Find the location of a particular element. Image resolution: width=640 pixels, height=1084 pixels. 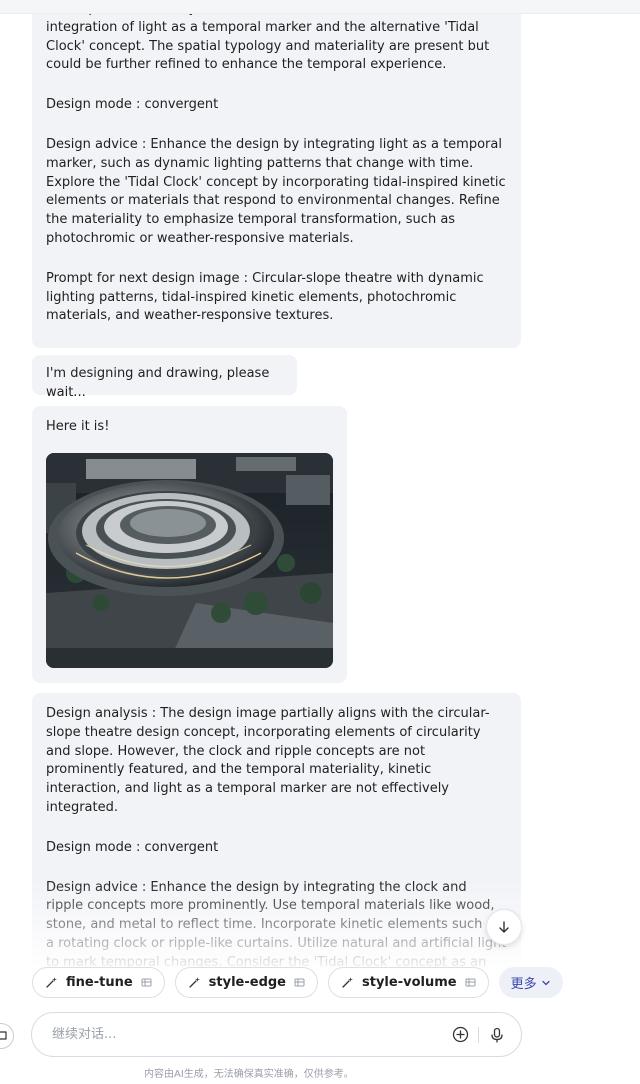

suggestion-chips: fine-tune style-edge style-volume 更多 is located at coordinates (297, 983).